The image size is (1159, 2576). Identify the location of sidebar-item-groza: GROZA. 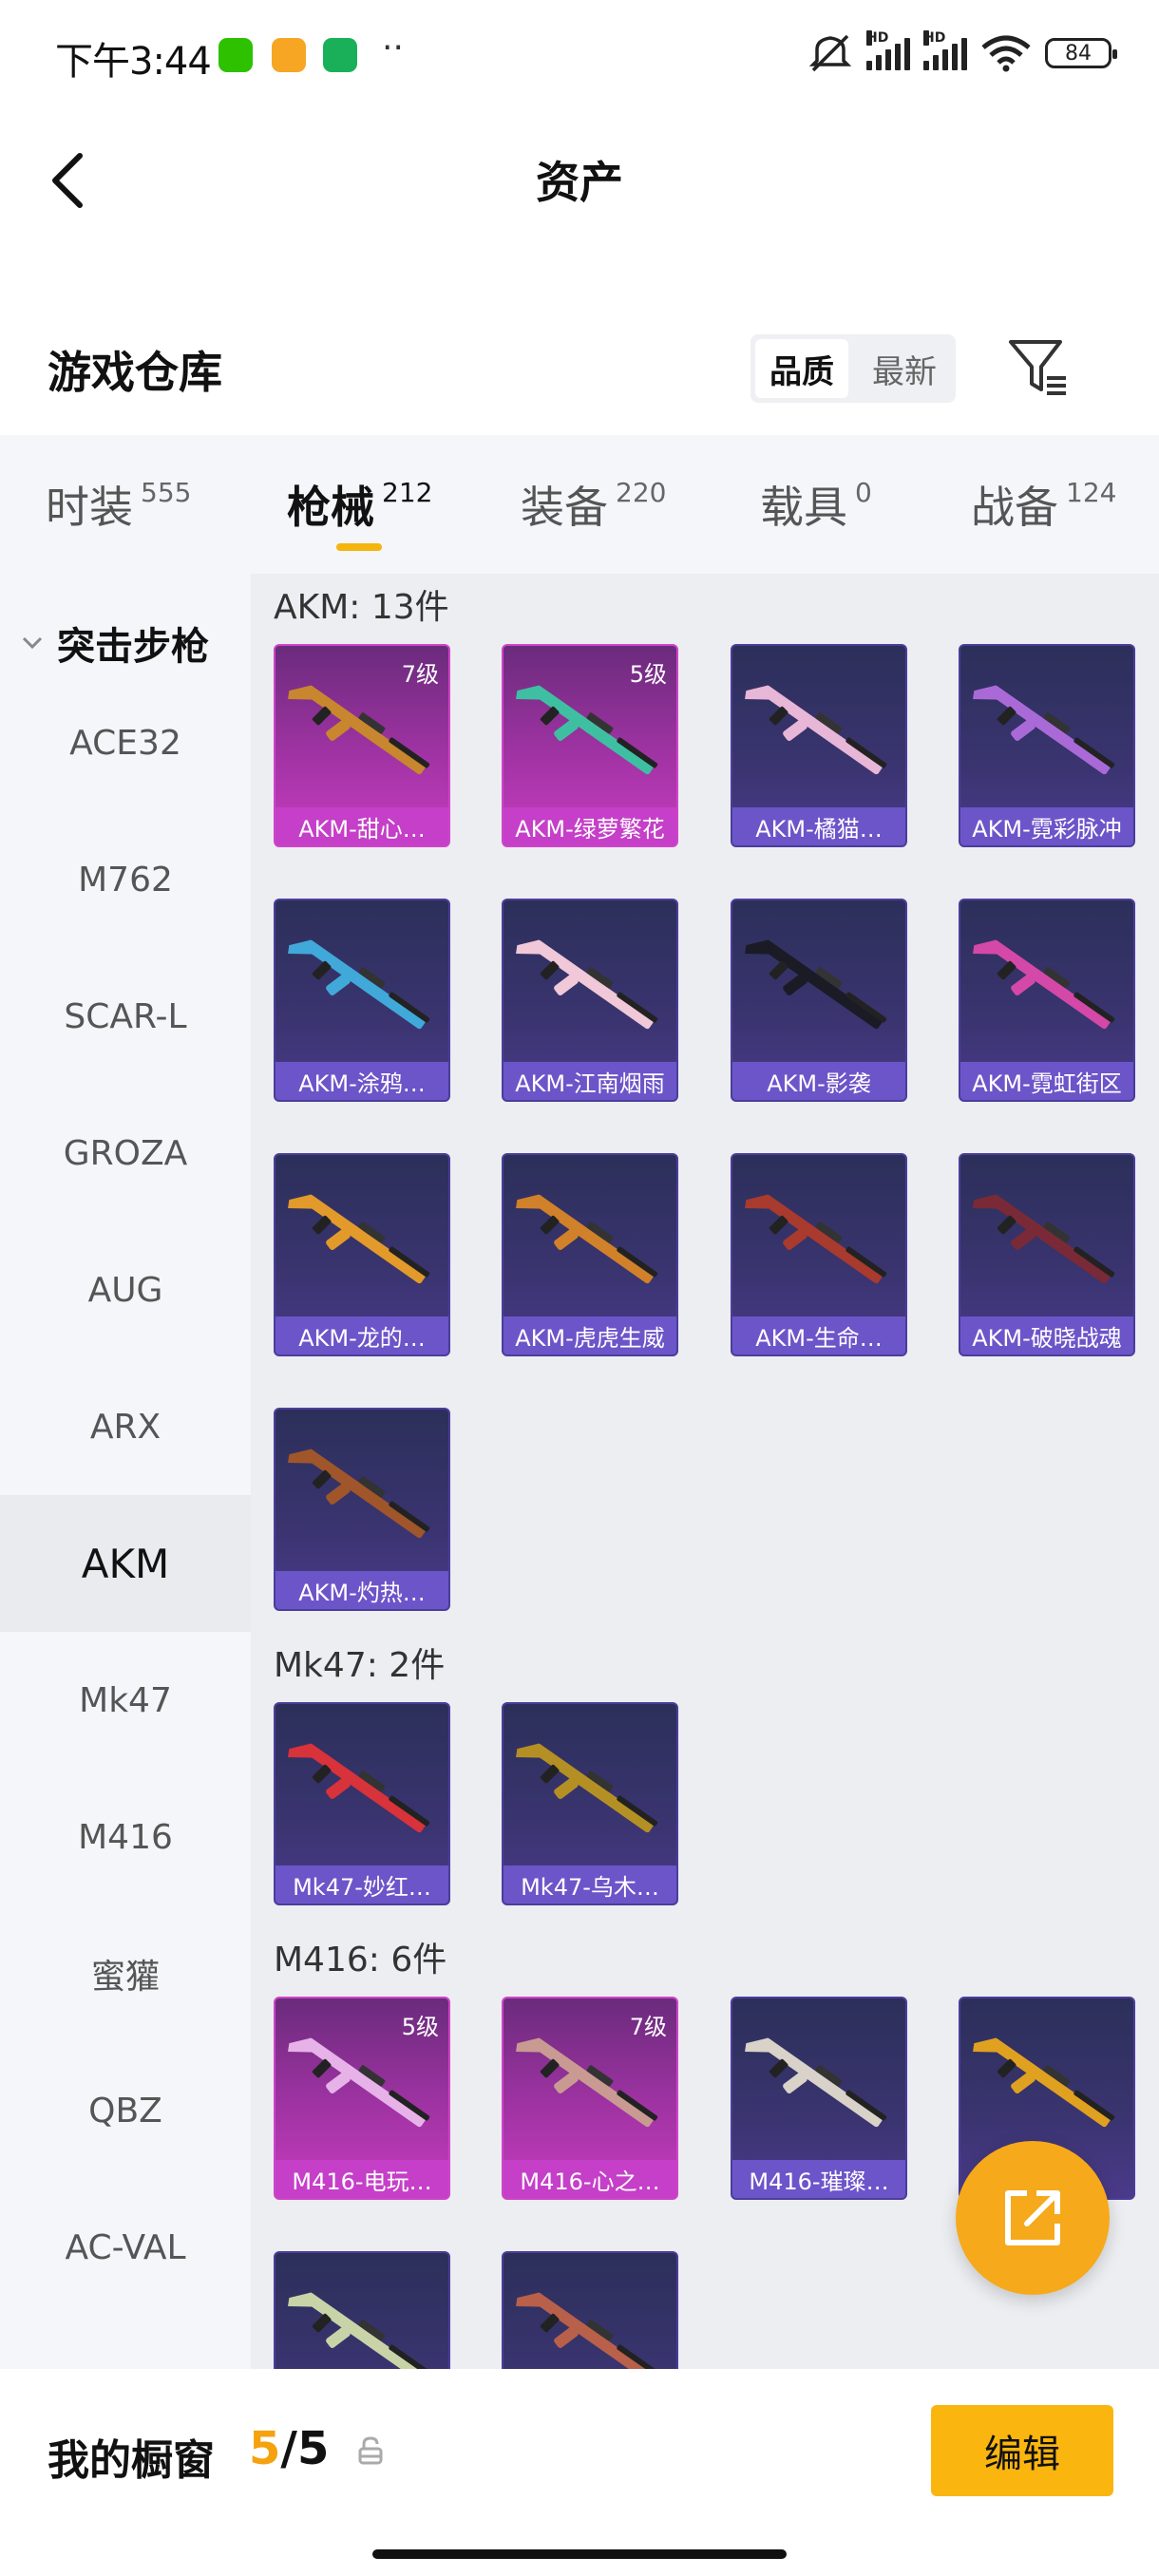
(125, 1153).